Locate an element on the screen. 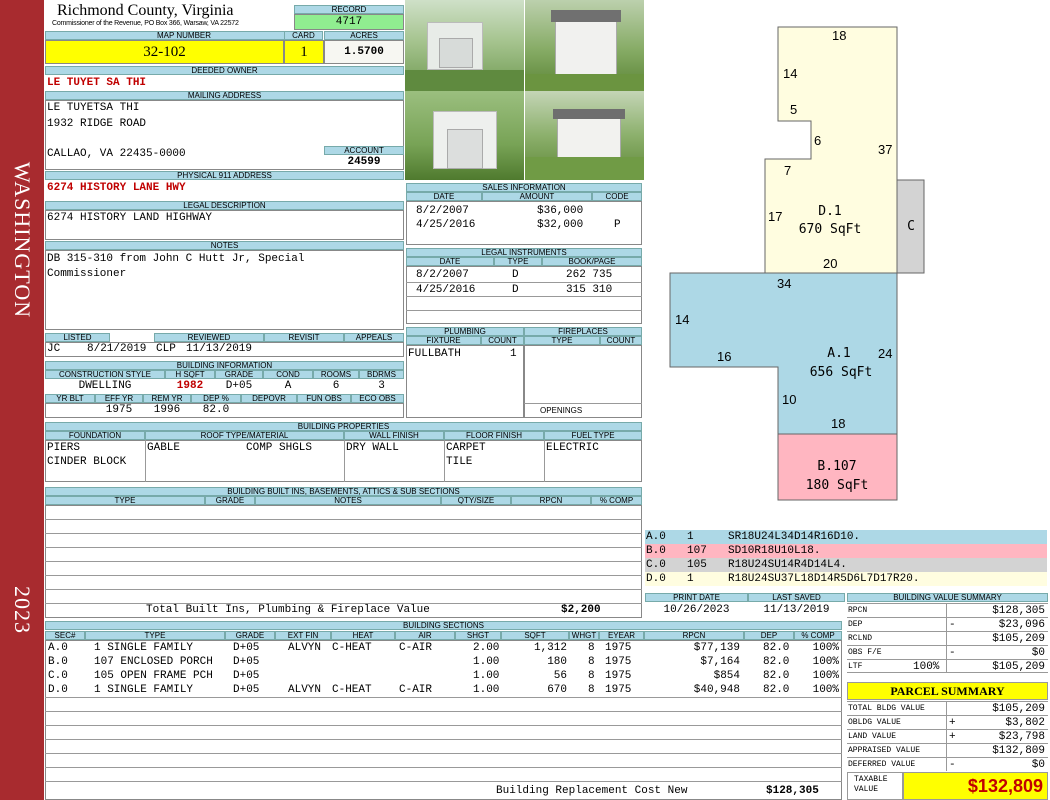  rooms-header: ROOMS is located at coordinates (336, 374).